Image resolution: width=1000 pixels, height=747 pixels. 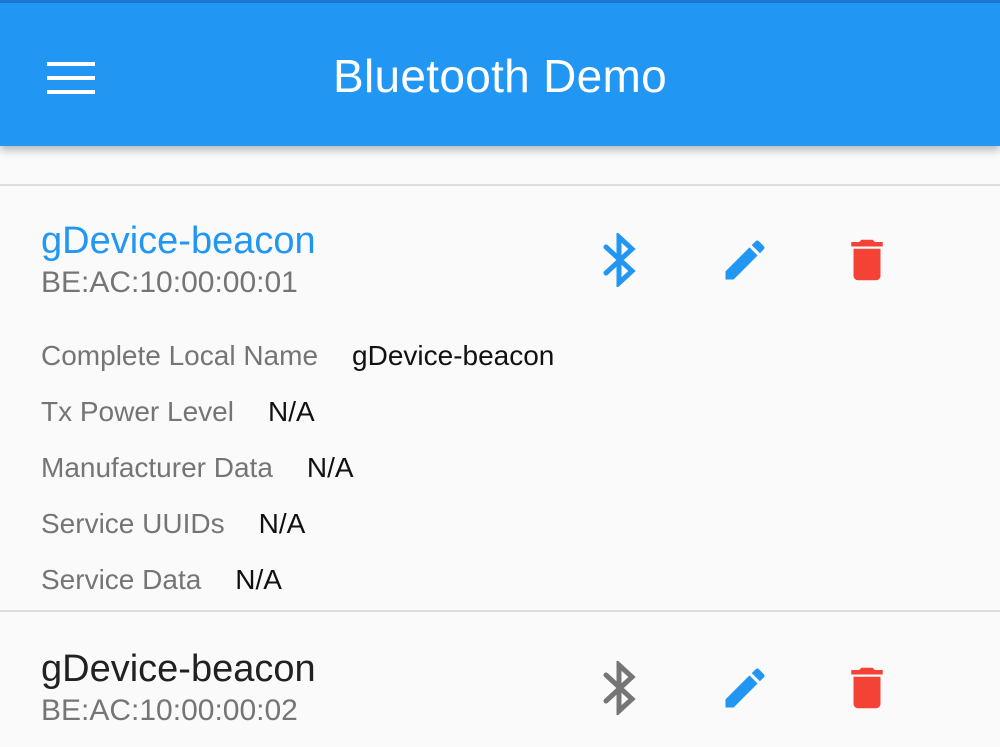 What do you see at coordinates (137, 411) in the screenshot?
I see `detail-label: Tx Power Level` at bounding box center [137, 411].